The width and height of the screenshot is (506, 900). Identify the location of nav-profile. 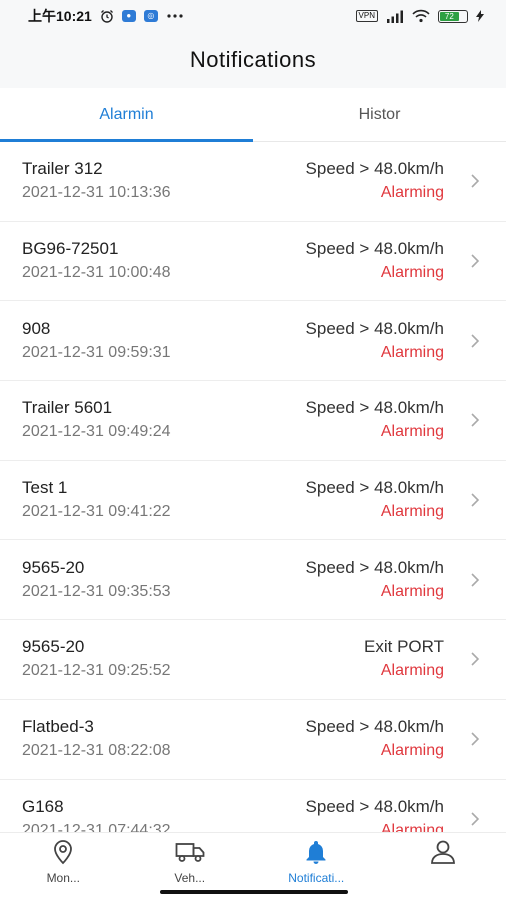
(443, 866).